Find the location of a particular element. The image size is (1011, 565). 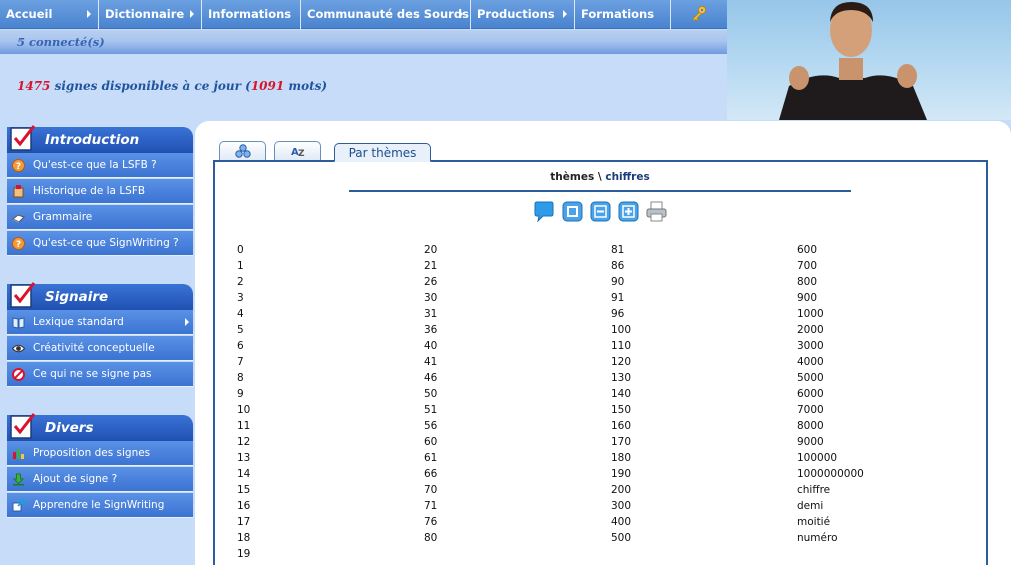

zoom-in-icon is located at coordinates (628, 211).